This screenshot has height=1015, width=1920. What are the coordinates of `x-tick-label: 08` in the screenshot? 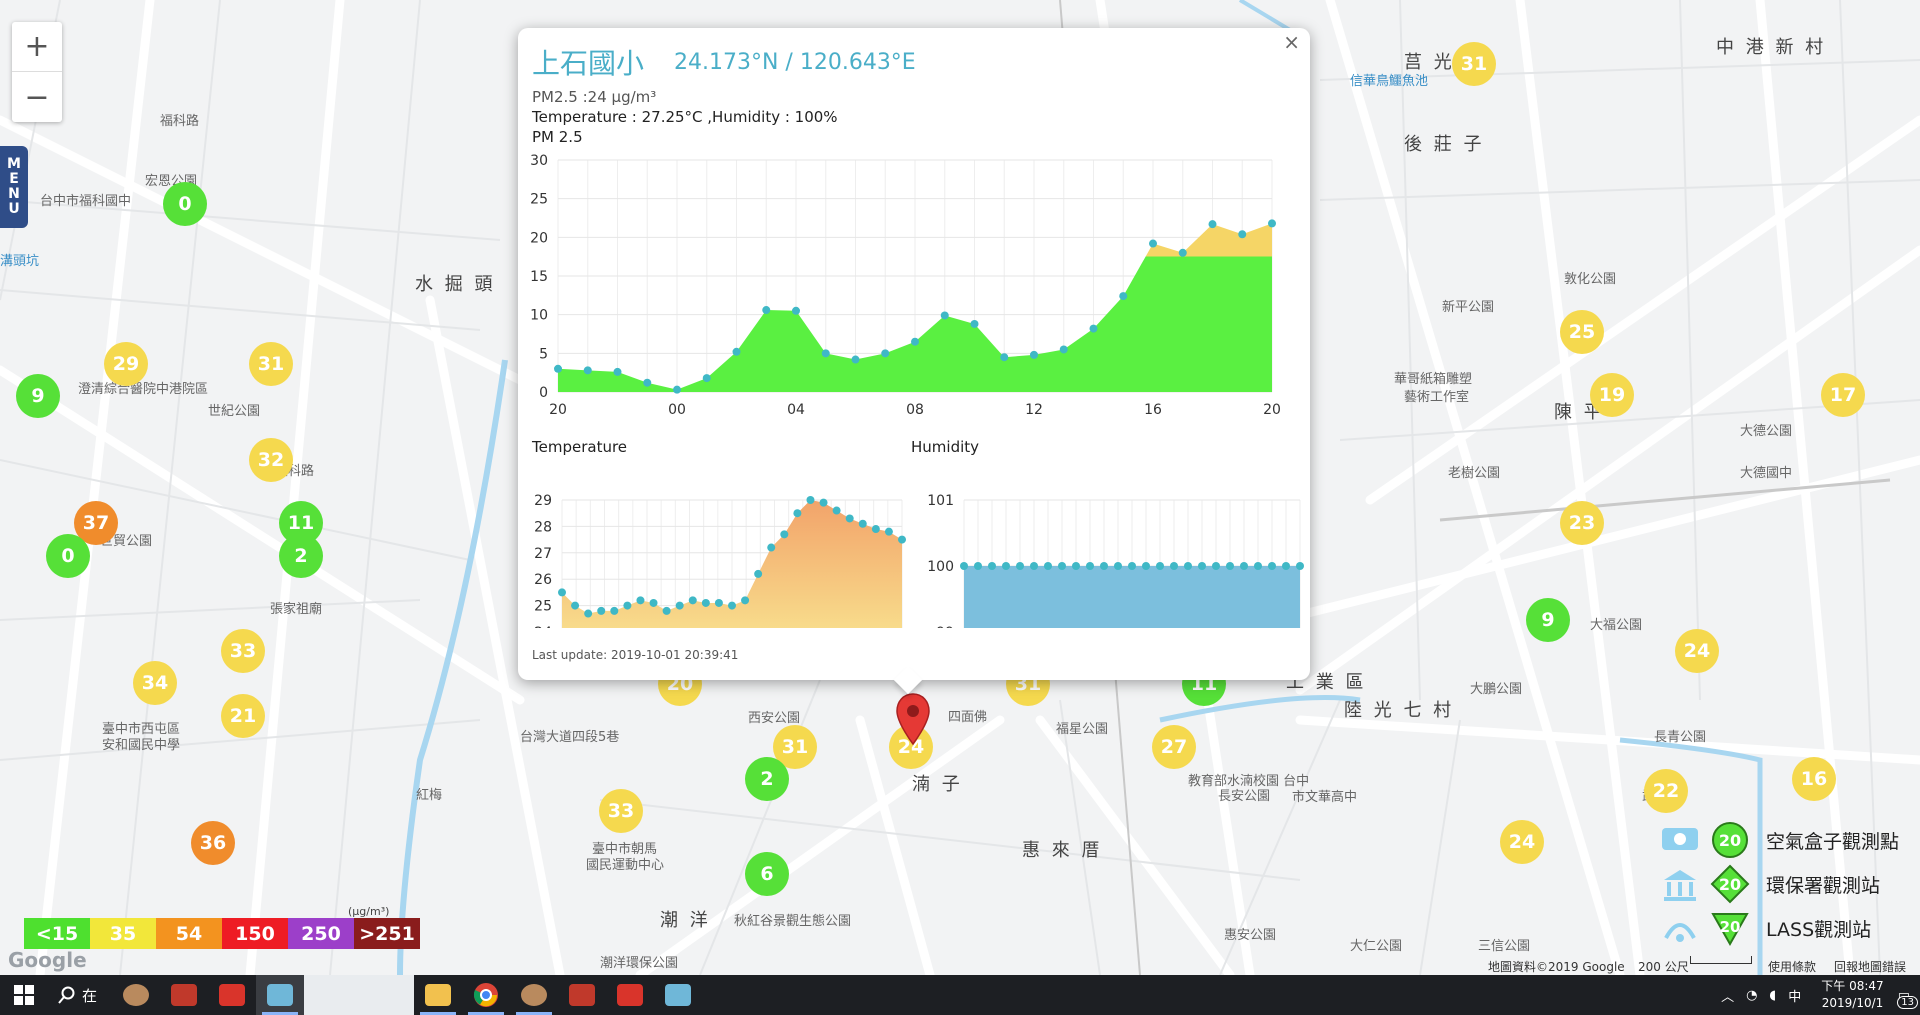 It's located at (915, 410).